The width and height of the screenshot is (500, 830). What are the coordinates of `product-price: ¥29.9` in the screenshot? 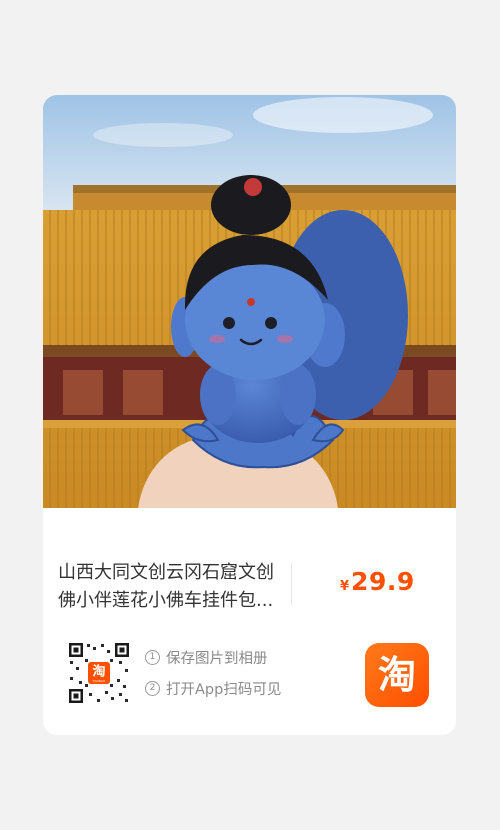 It's located at (377, 581).